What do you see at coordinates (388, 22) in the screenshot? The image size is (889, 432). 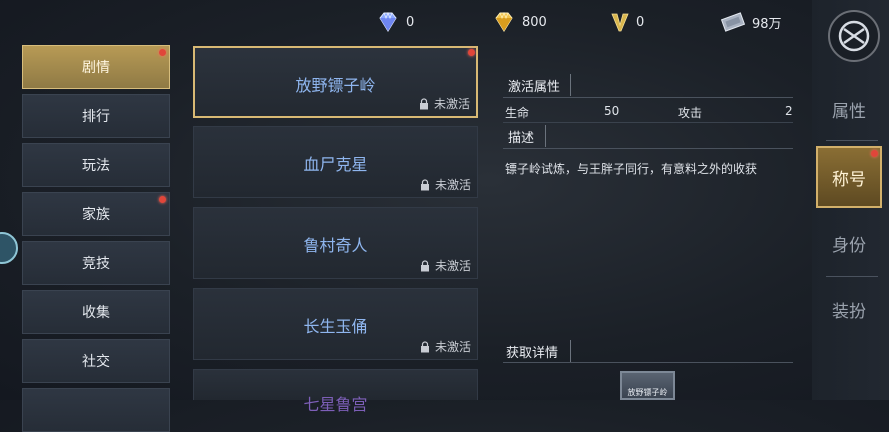 I see `diamond-blue-icon` at bounding box center [388, 22].